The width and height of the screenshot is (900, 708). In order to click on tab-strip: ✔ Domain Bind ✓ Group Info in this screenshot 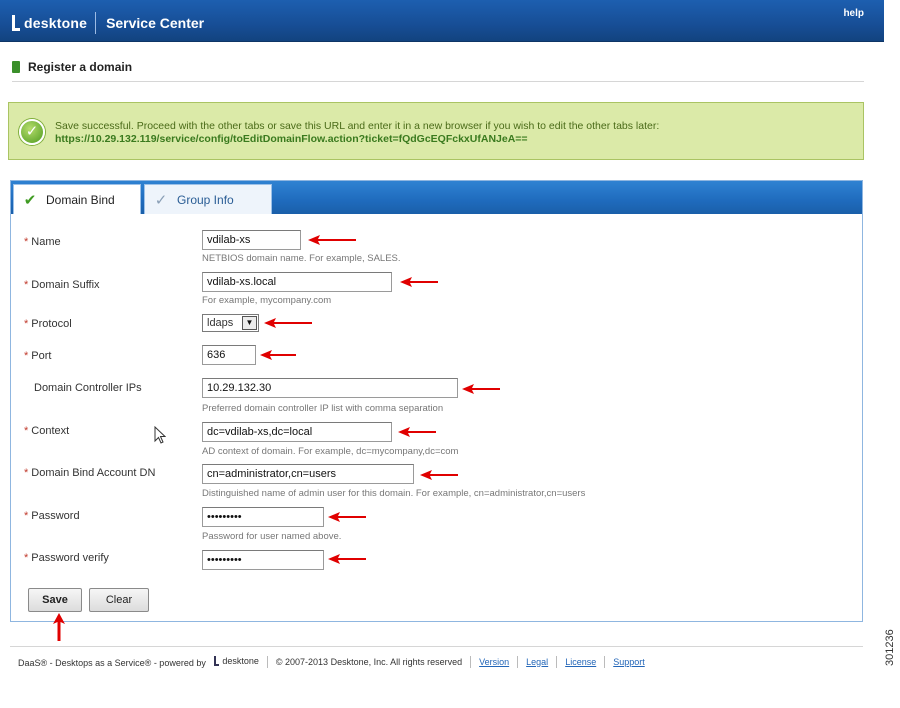, I will do `click(436, 197)`.